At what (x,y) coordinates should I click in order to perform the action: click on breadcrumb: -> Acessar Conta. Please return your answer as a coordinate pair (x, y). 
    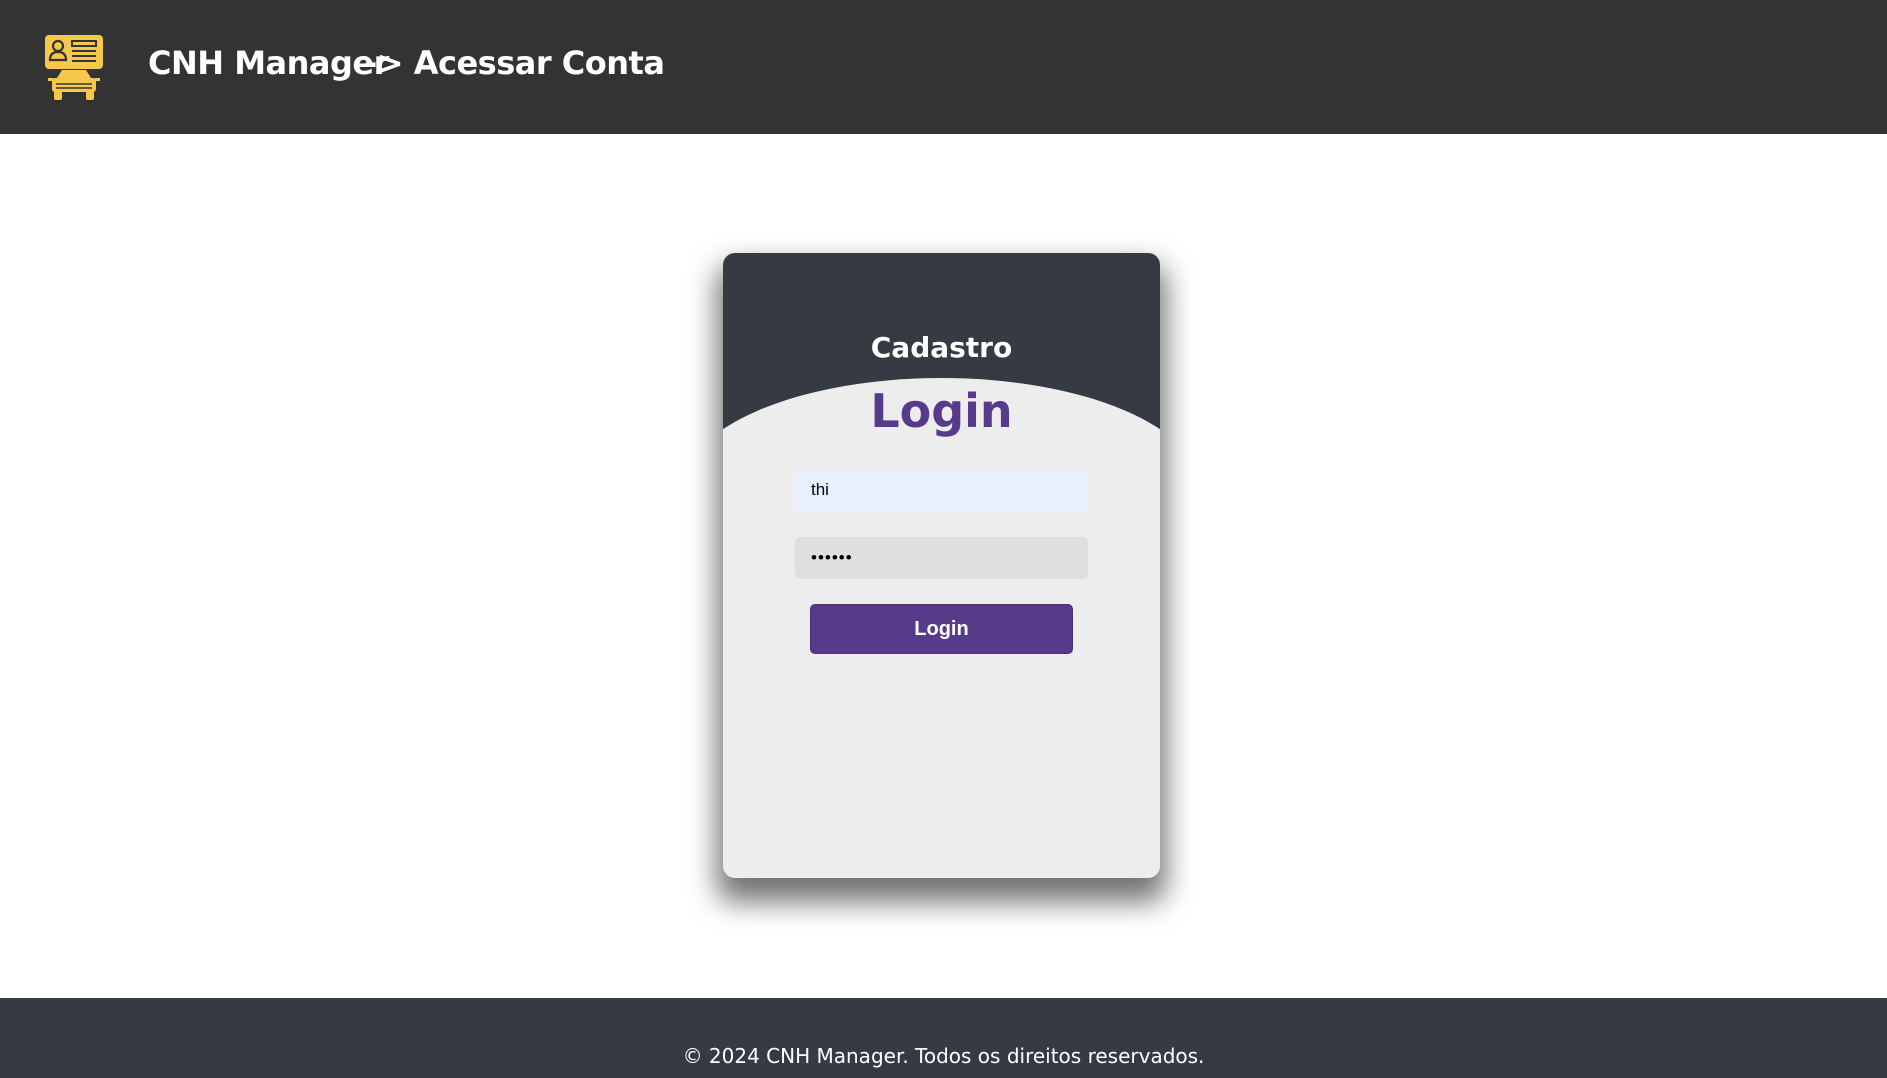
    Looking at the image, I should click on (514, 63).